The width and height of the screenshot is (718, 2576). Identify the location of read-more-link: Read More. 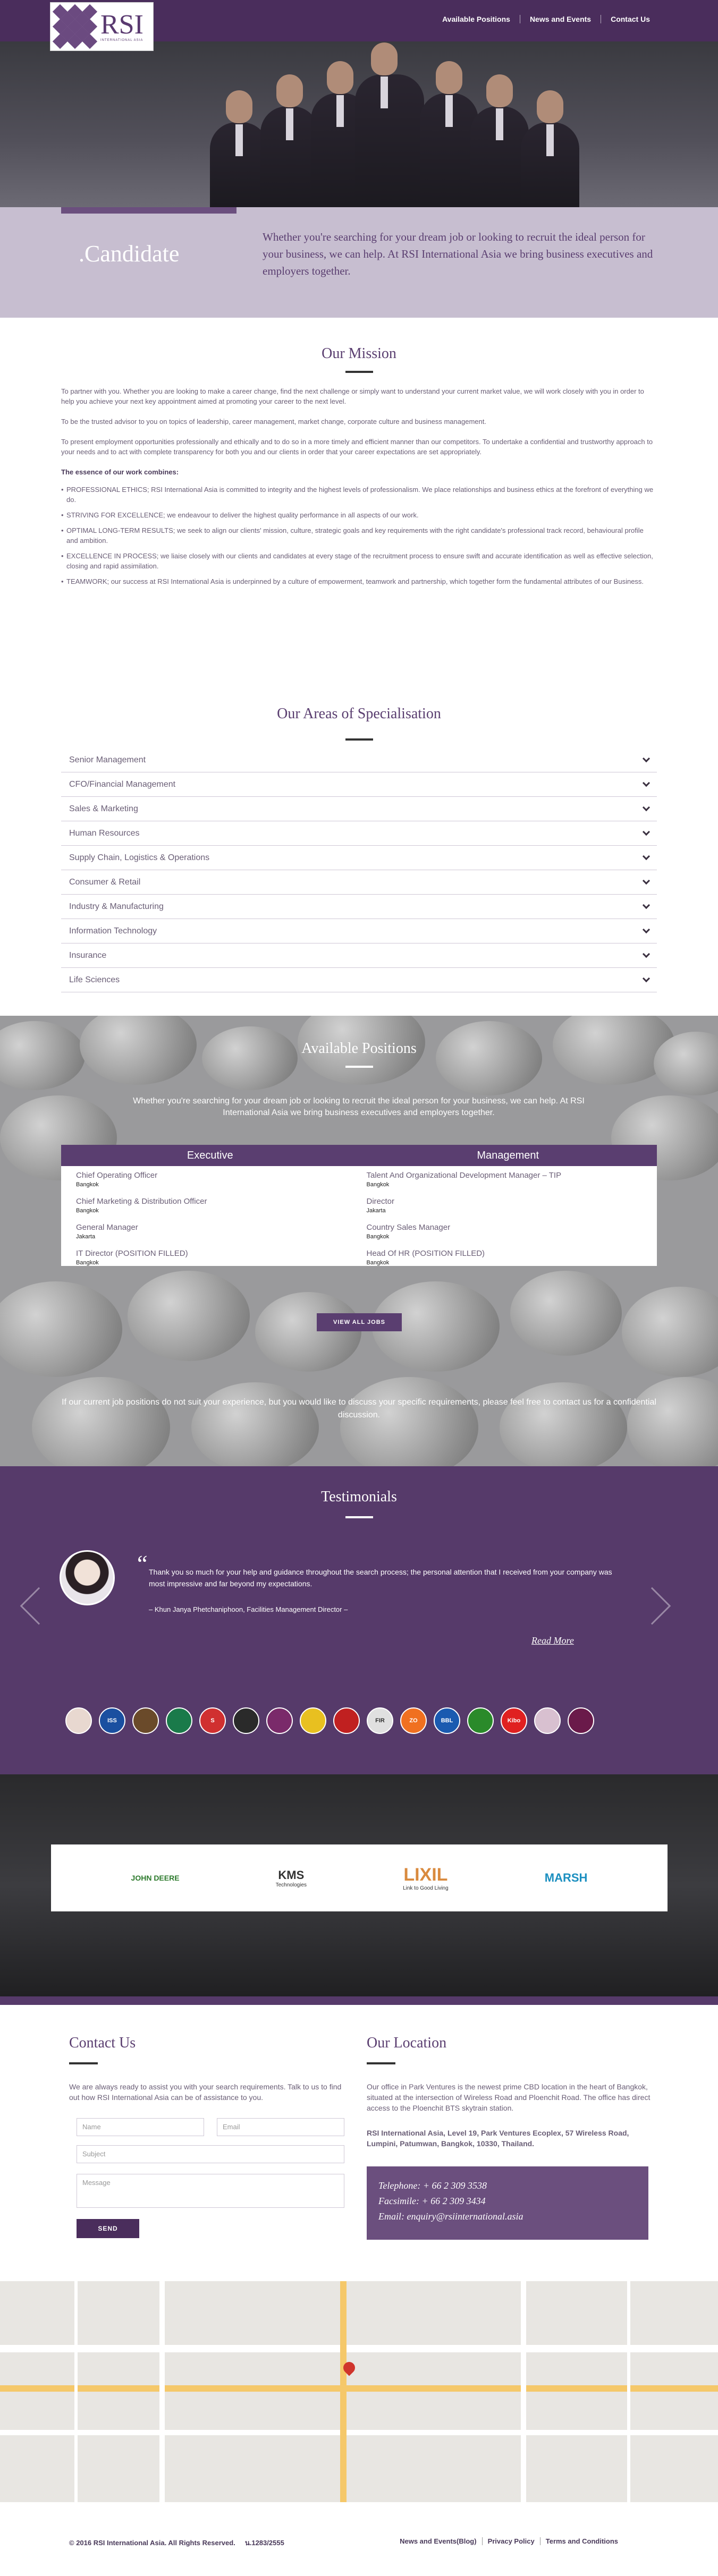
(552, 1640).